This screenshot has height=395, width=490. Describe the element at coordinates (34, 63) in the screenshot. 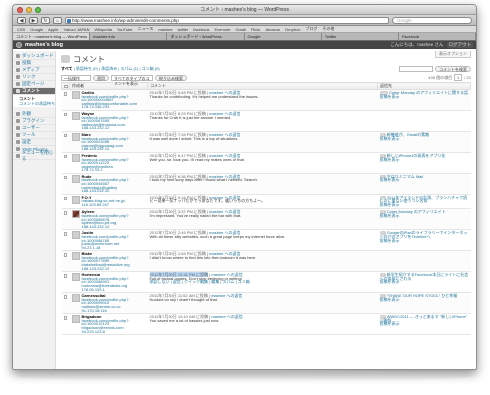

I see `sidebar-item: 投稿` at that location.